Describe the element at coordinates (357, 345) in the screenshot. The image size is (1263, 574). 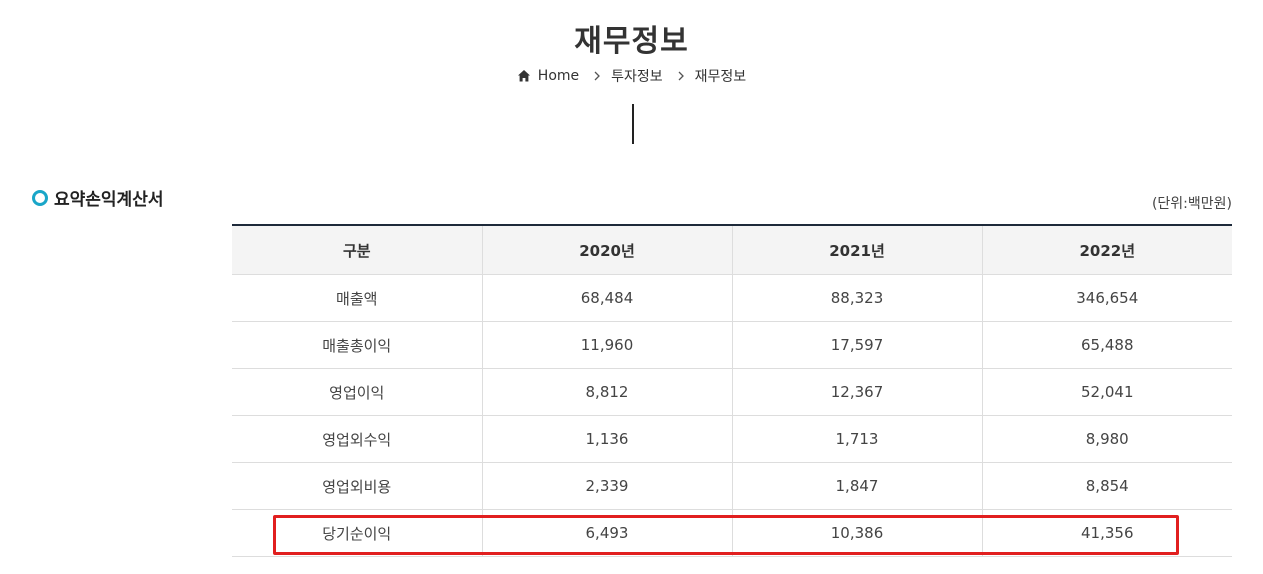
I see `row-label: 매출총이익` at that location.